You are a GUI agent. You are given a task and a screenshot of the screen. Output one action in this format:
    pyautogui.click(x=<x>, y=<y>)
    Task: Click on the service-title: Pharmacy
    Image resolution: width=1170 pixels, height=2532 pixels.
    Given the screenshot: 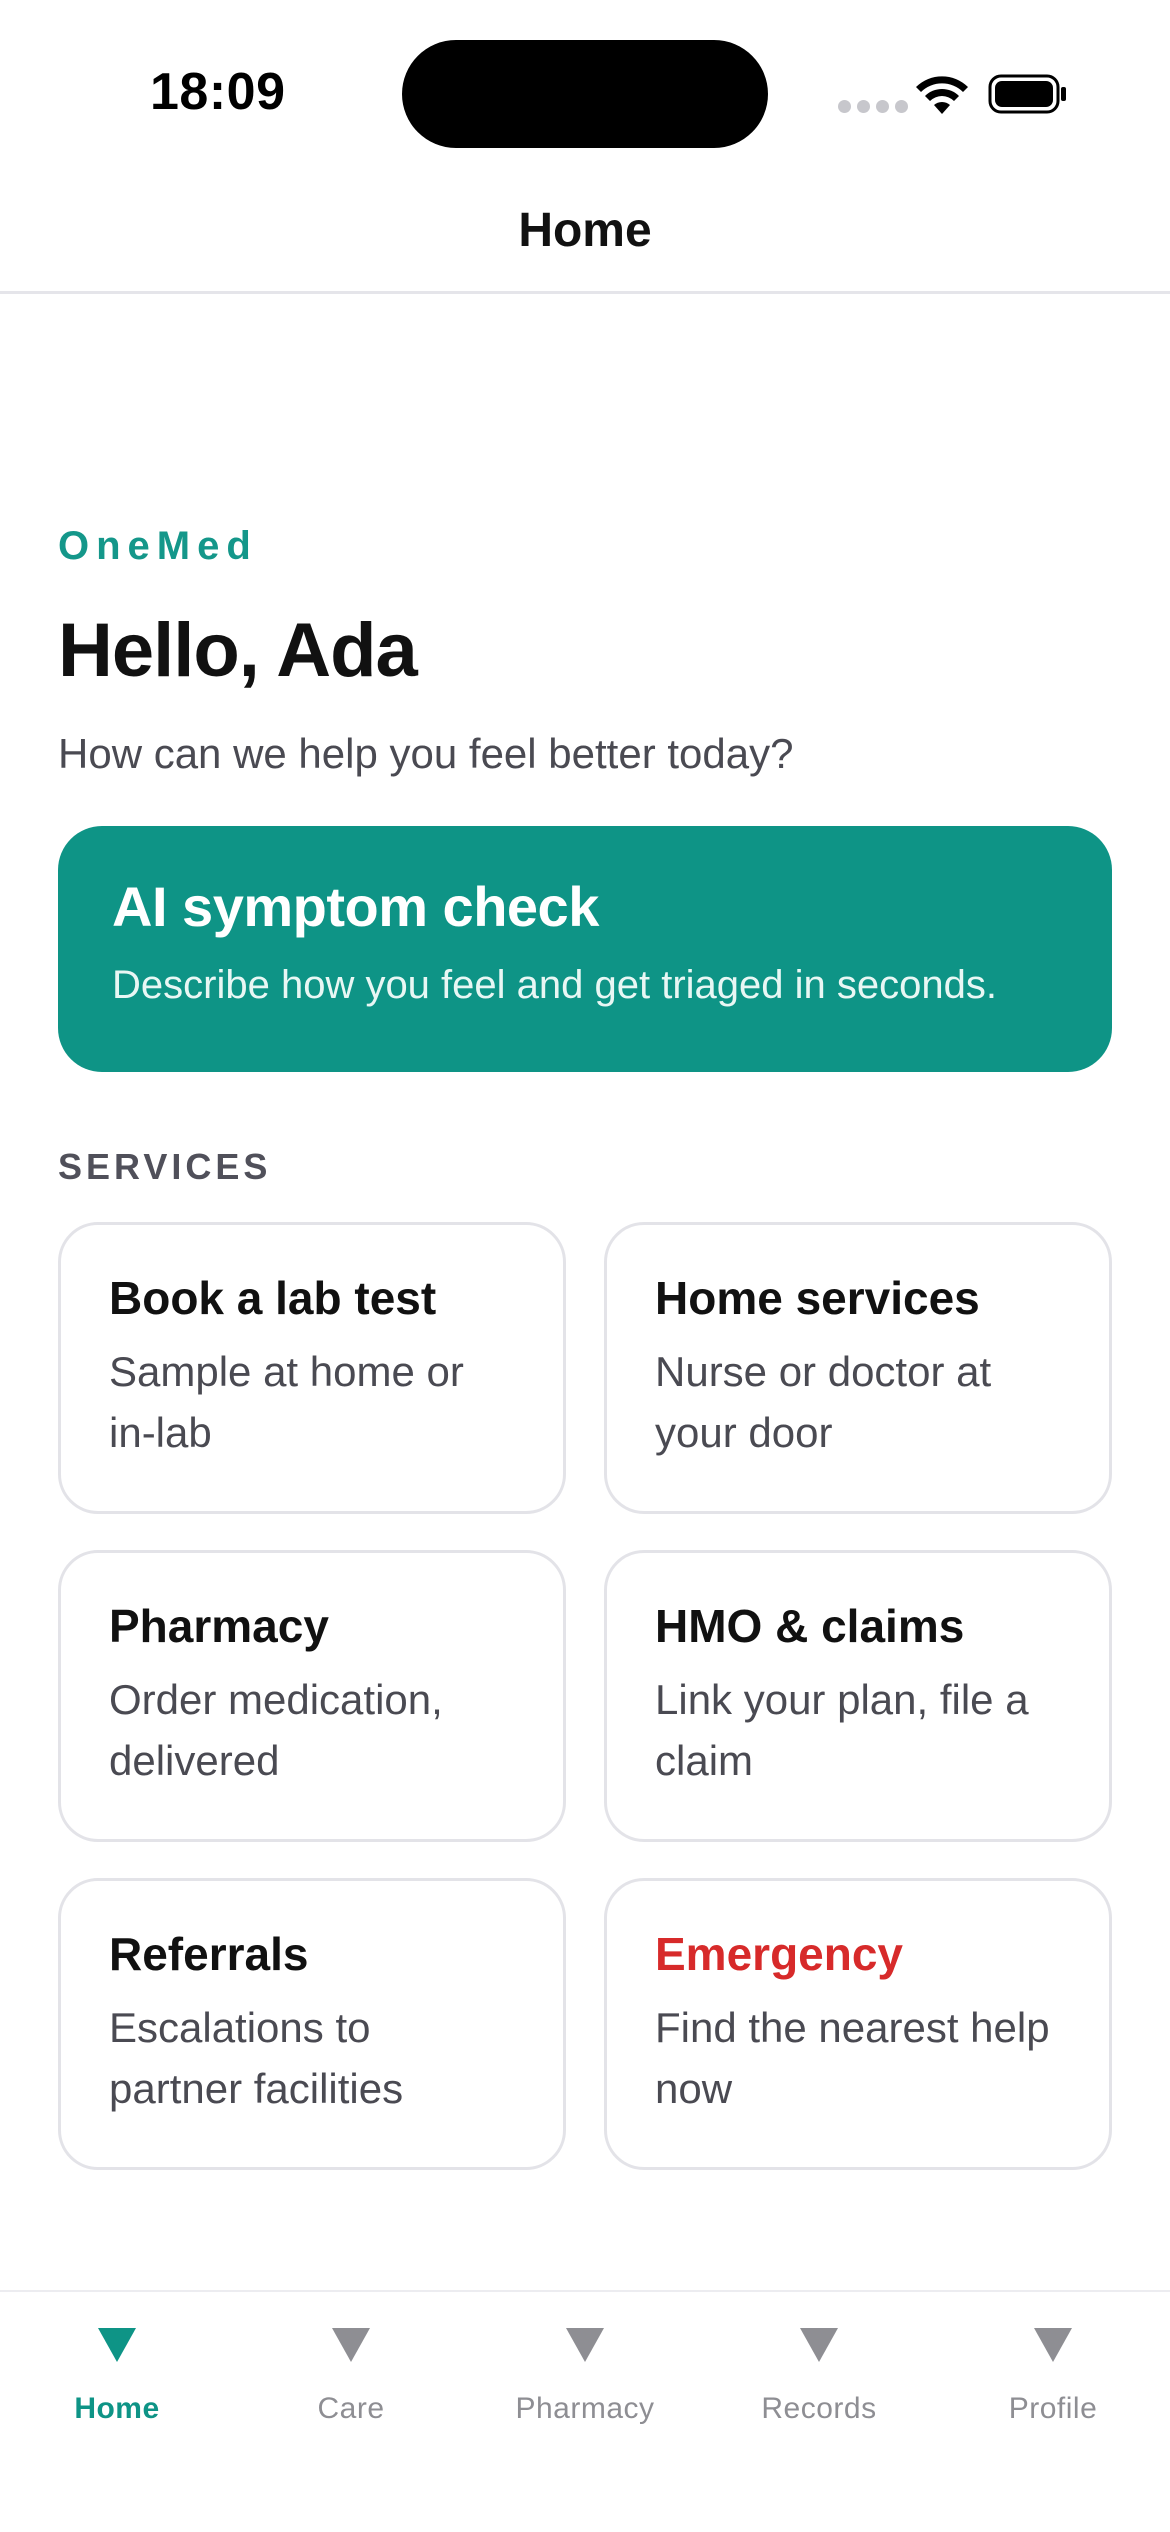 What is the action you would take?
    pyautogui.click(x=219, y=1626)
    